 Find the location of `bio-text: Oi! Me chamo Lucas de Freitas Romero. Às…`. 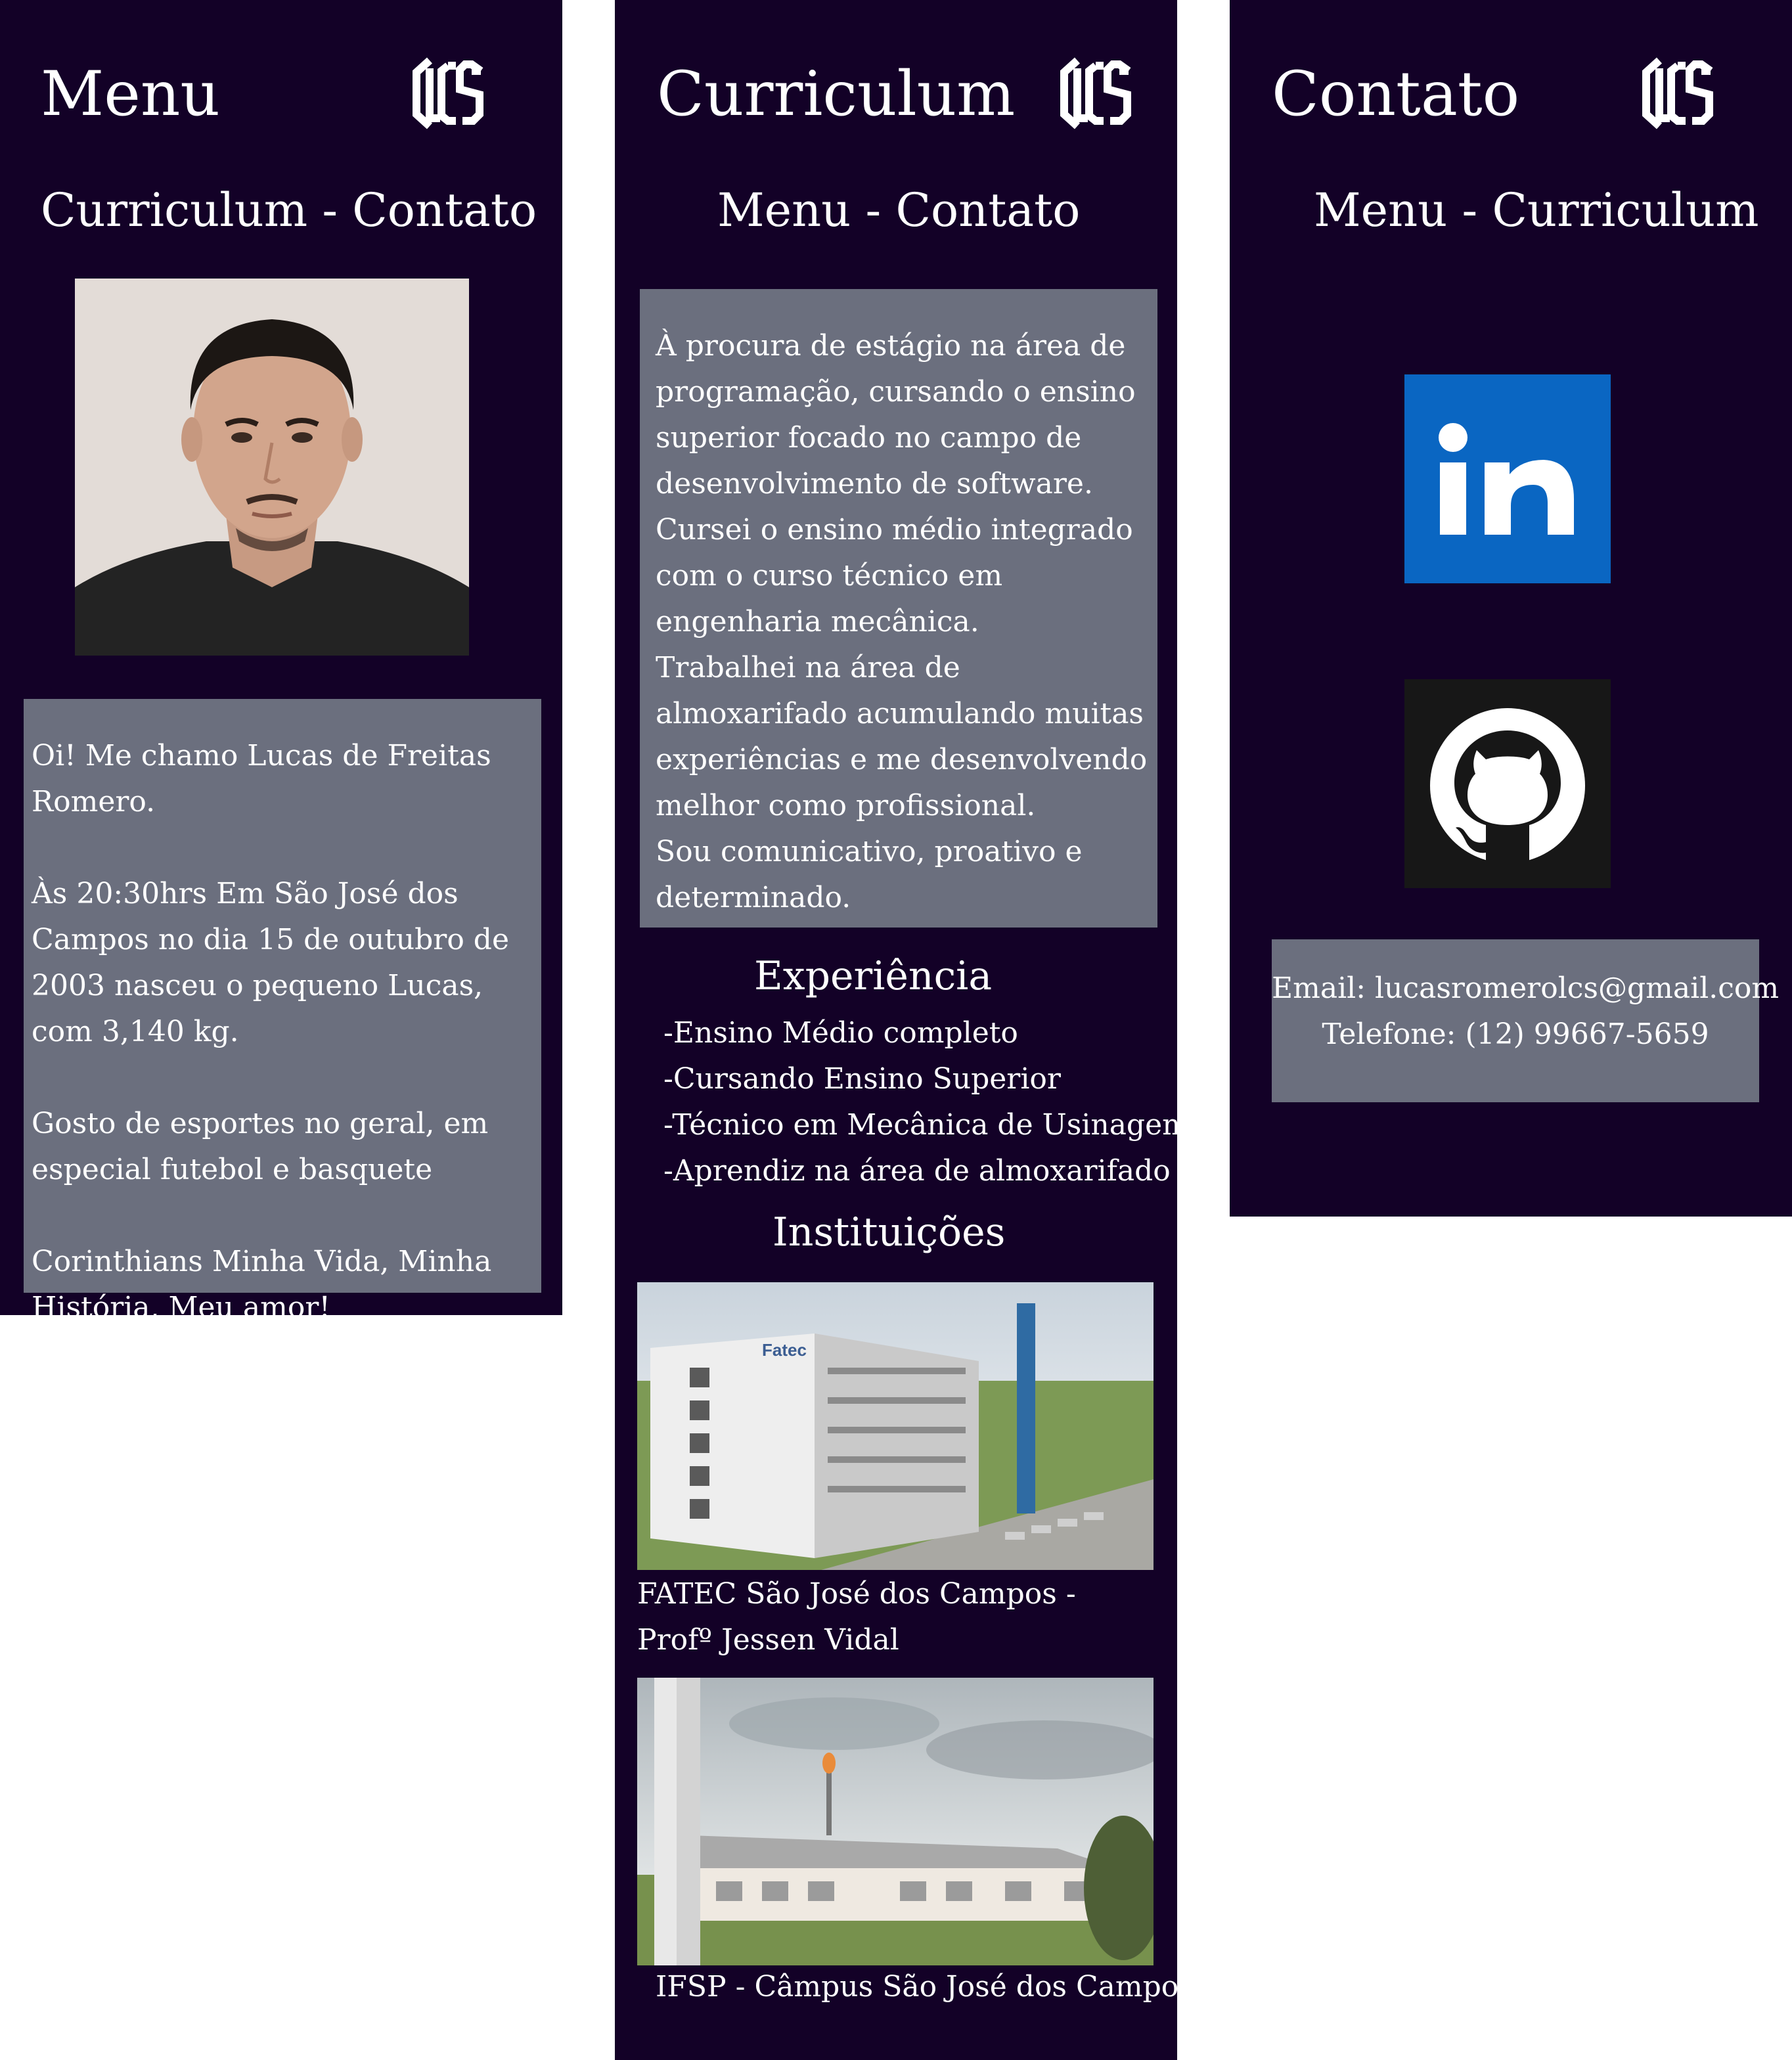

bio-text: Oi! Me chamo Lucas de Freitas Romero. Às… is located at coordinates (271, 1031).